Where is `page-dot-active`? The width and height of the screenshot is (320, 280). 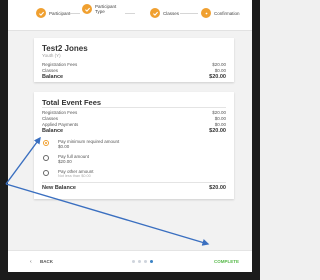 page-dot-active is located at coordinates (151, 261).